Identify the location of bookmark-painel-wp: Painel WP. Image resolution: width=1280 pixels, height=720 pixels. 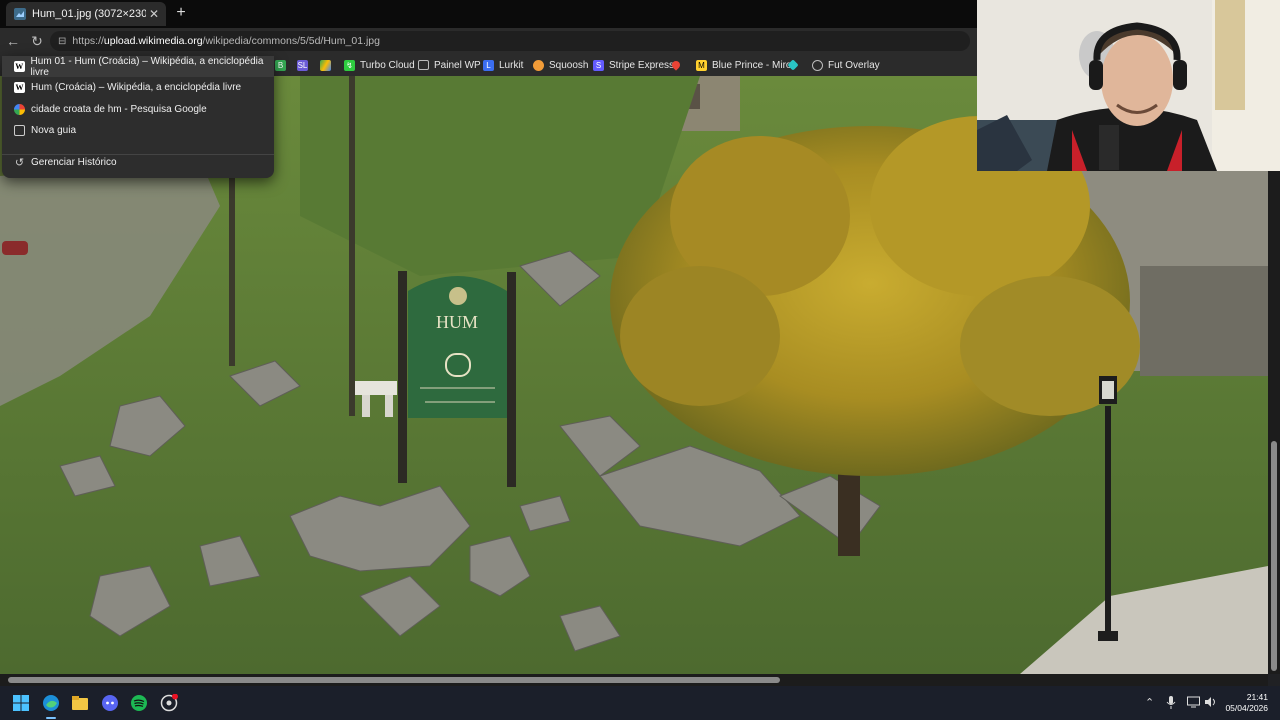
(449, 65).